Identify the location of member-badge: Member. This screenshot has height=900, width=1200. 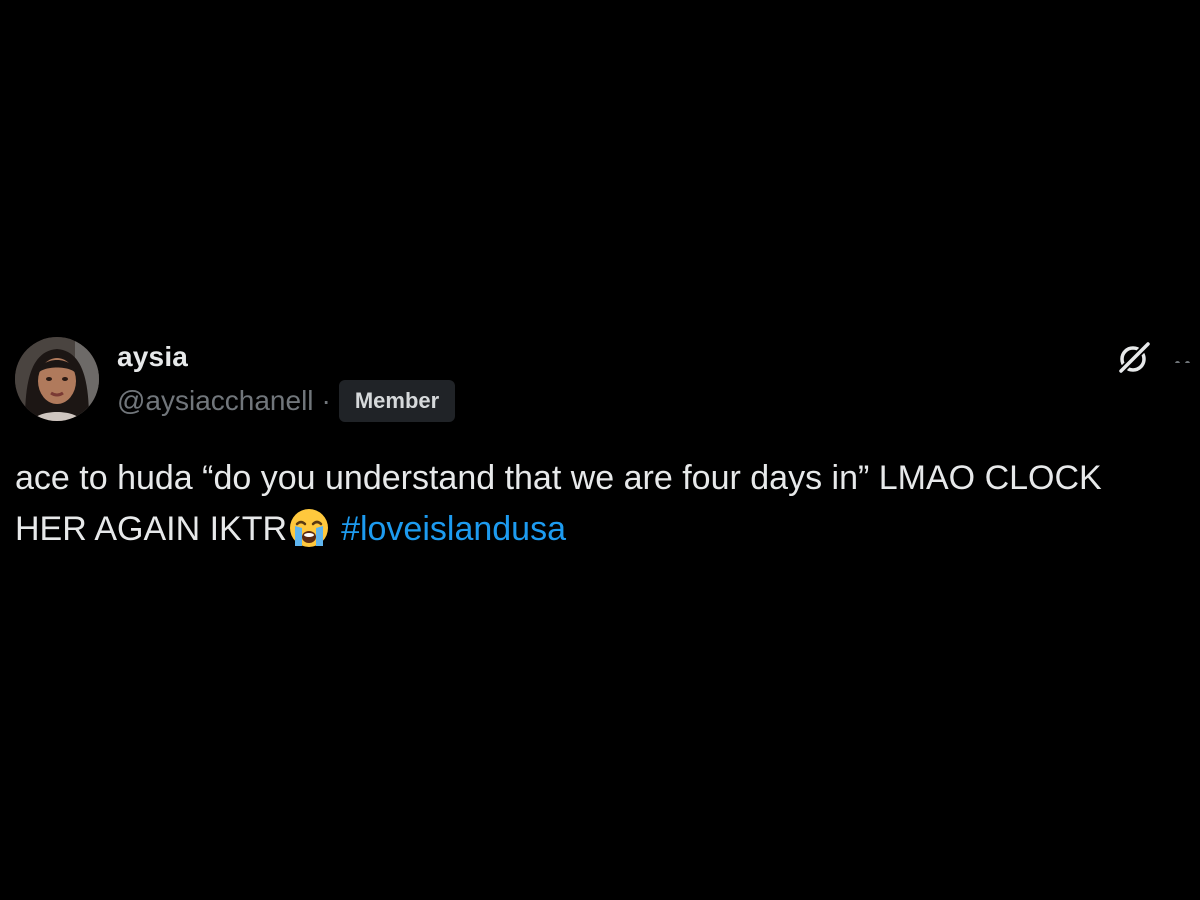
(397, 401).